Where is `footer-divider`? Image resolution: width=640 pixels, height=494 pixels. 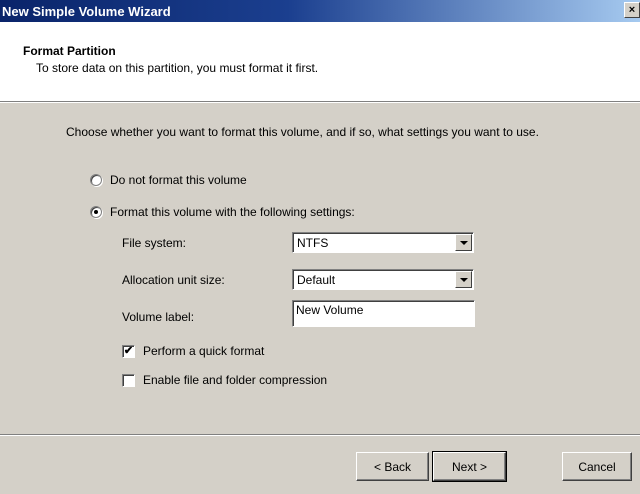 footer-divider is located at coordinates (320, 435).